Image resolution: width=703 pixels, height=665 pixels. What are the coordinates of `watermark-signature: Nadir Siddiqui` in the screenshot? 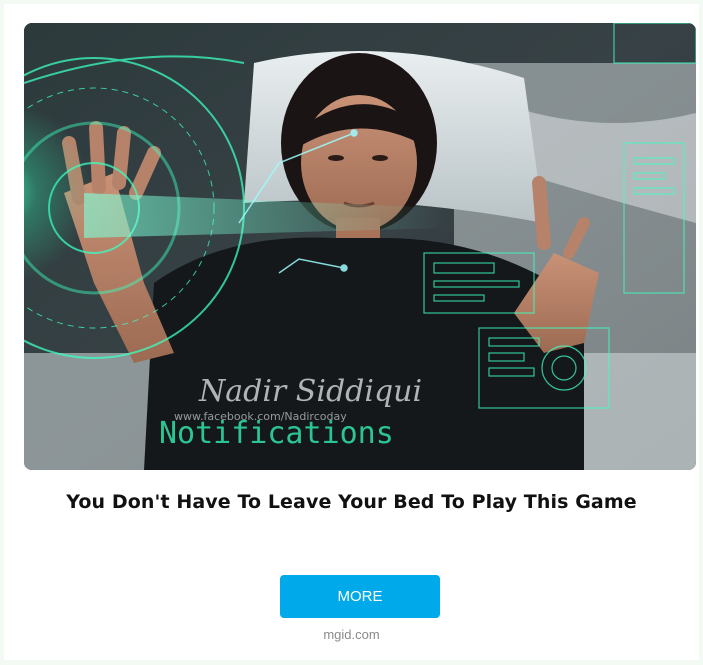 It's located at (310, 391).